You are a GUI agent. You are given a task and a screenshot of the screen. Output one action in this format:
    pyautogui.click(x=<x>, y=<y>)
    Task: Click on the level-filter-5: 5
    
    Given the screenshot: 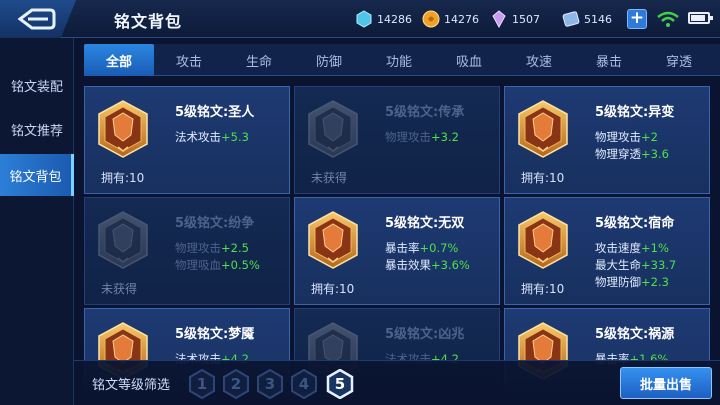 What is the action you would take?
    pyautogui.click(x=340, y=384)
    